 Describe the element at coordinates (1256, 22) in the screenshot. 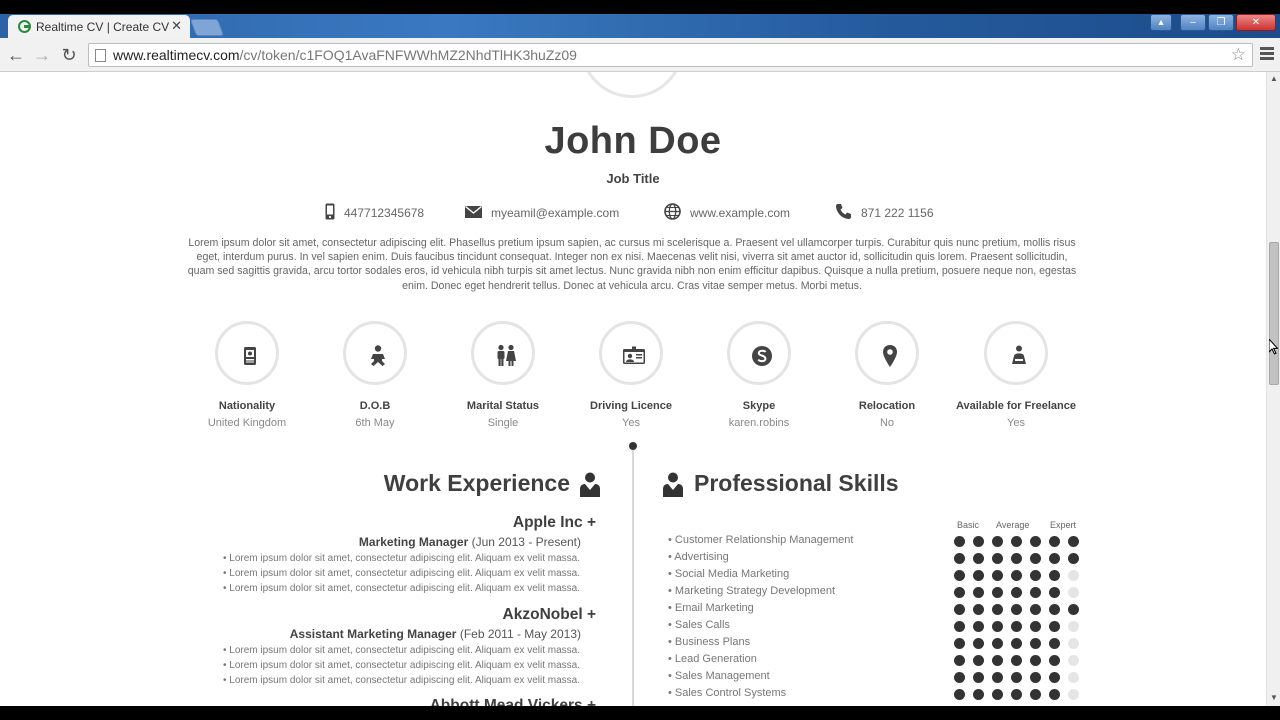

I see `window-close-button: ✕` at that location.